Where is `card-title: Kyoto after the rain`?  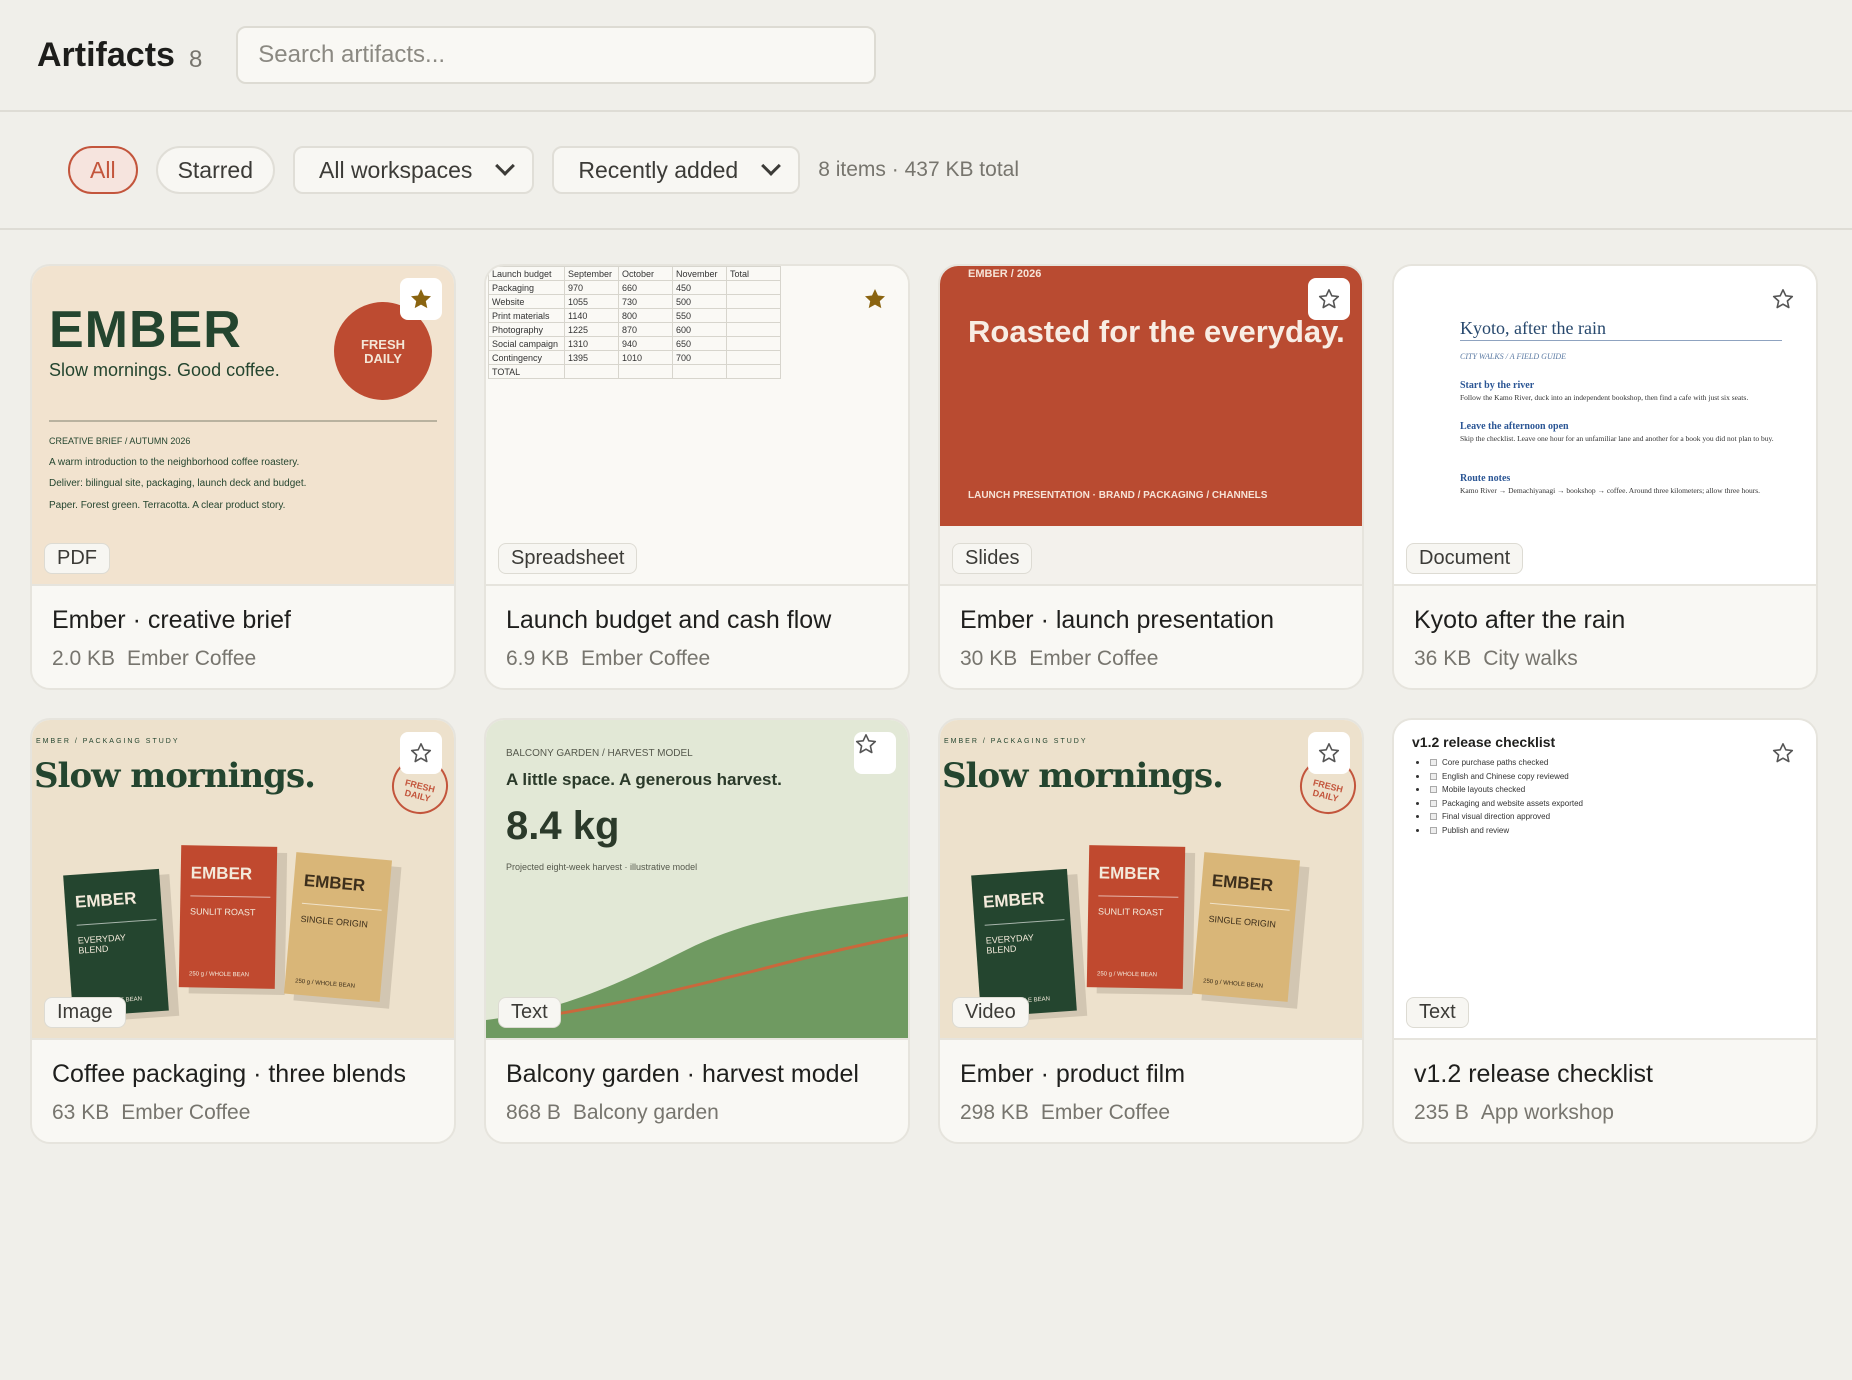
card-title: Kyoto after the rain is located at coordinates (1520, 620).